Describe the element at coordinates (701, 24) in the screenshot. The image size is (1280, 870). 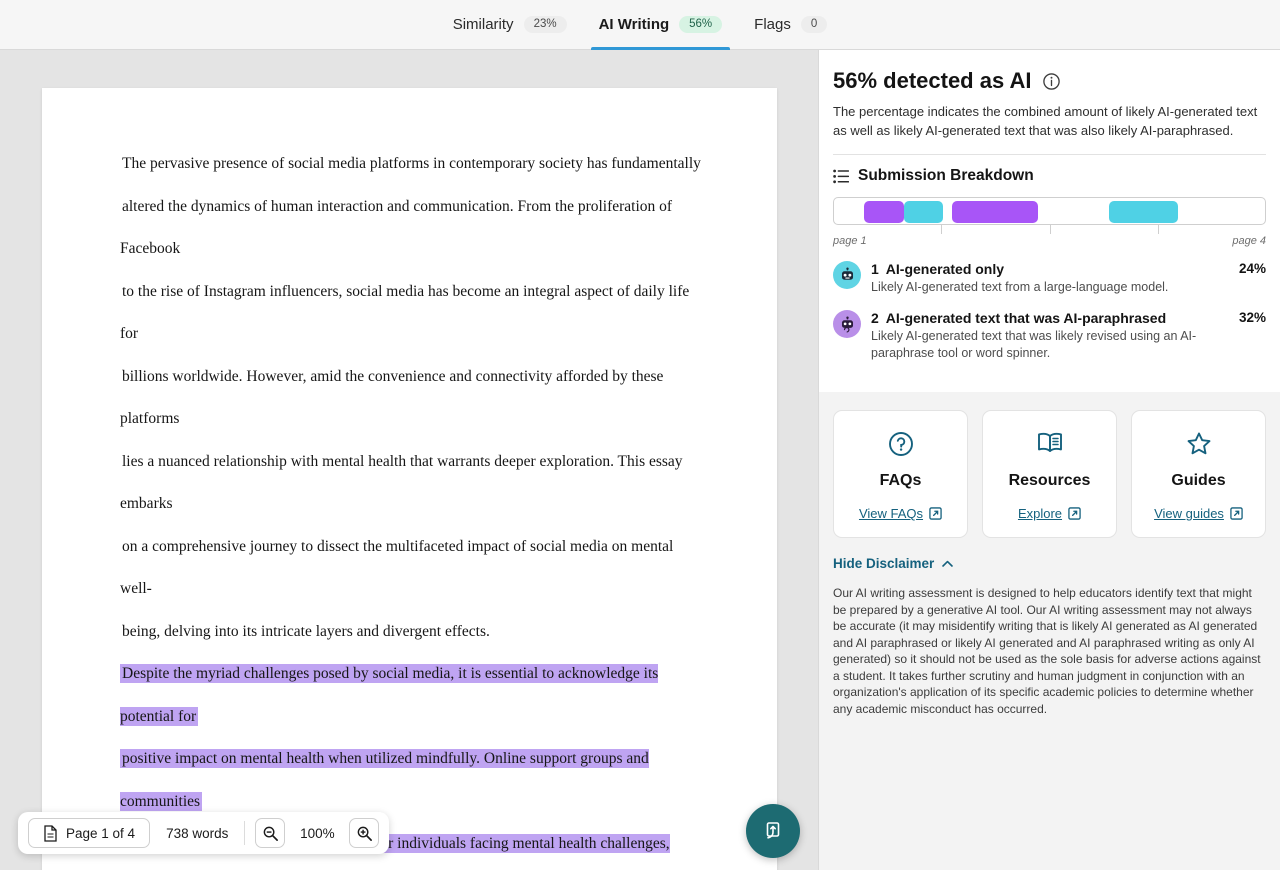
I see `tab-ai-writing-badge: 56%` at that location.